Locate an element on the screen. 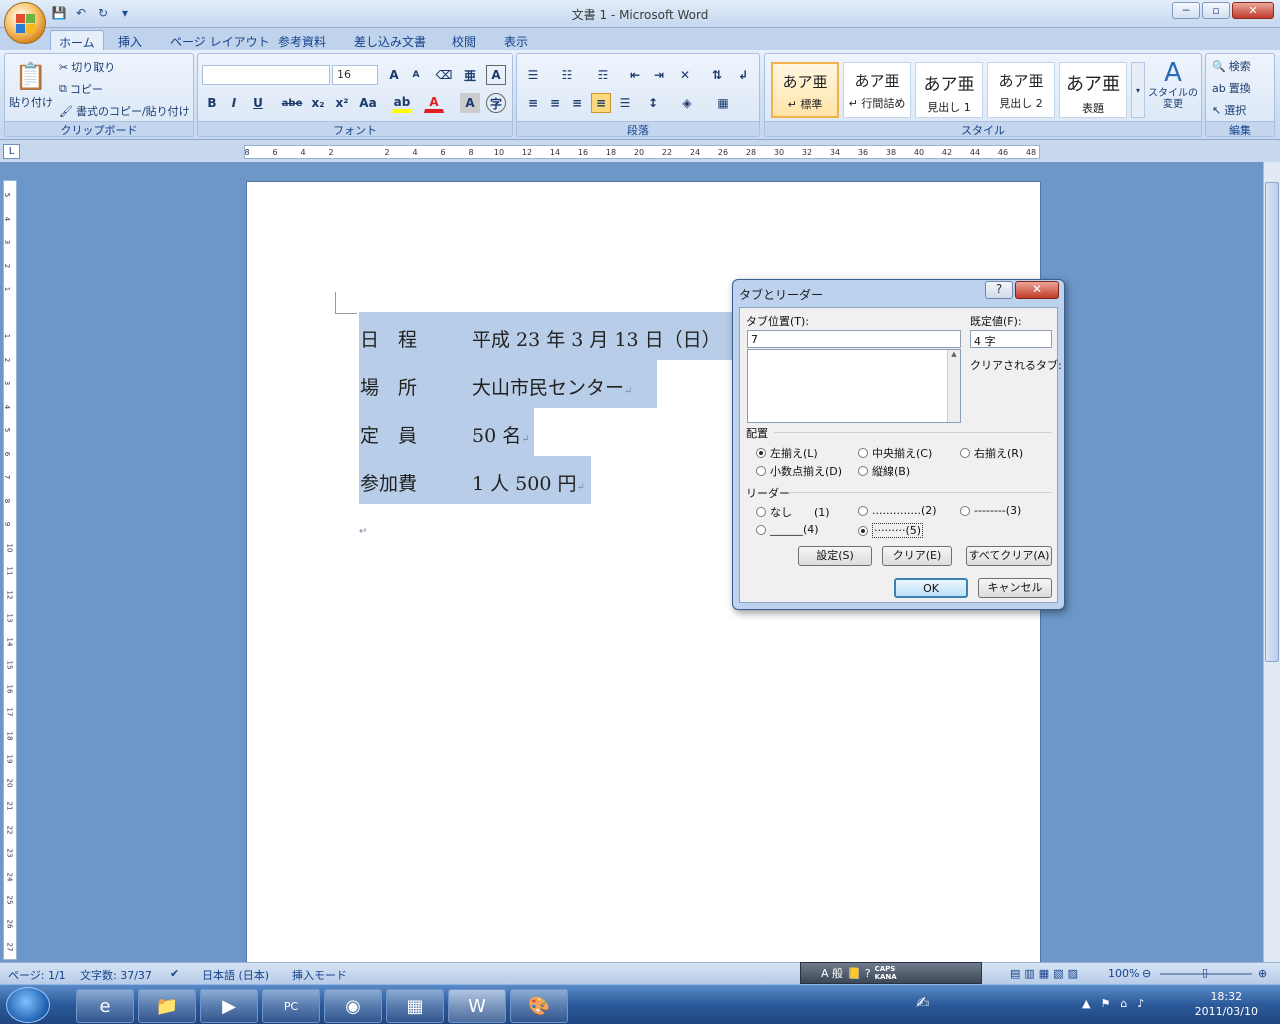  cut-button: ✂ 切り取り is located at coordinates (87, 67).